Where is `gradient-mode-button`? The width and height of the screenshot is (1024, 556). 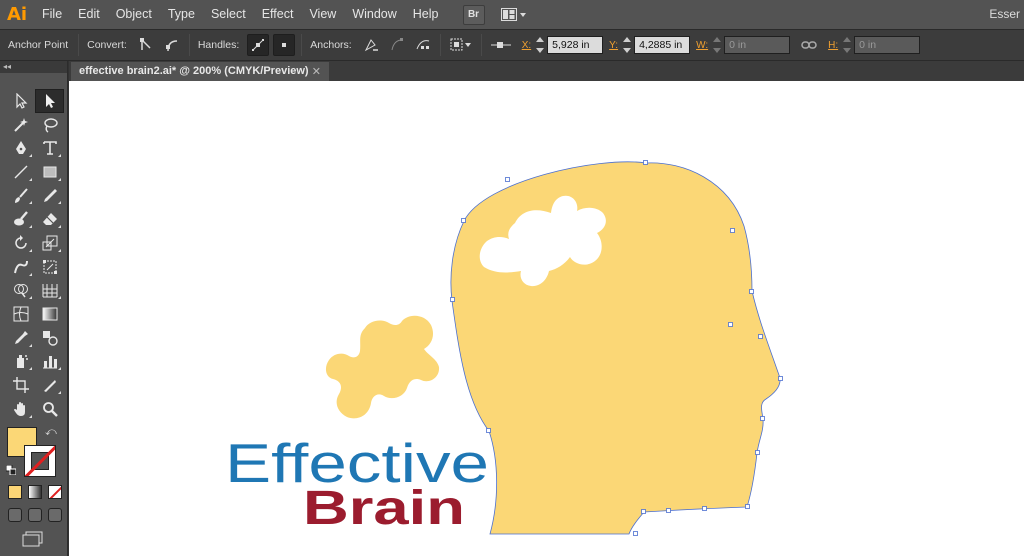
gradient-mode-button is located at coordinates (35, 492).